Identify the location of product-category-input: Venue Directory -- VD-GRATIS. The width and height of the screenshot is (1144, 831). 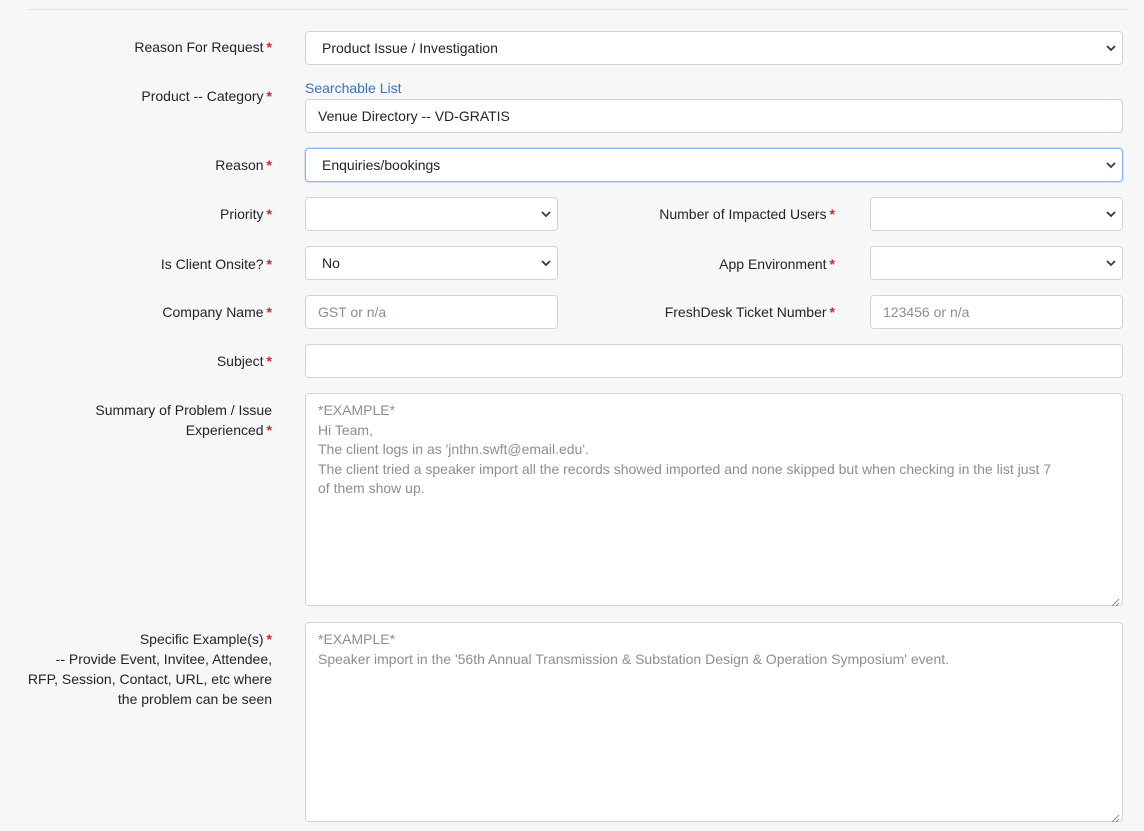
(714, 116).